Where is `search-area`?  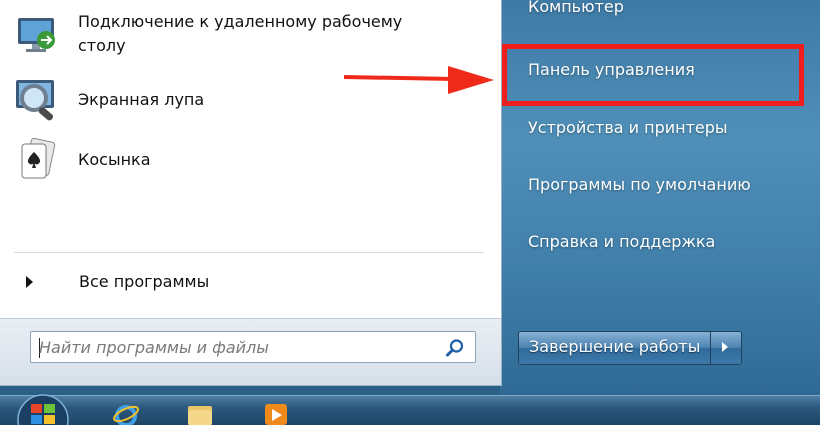
search-area is located at coordinates (250, 351).